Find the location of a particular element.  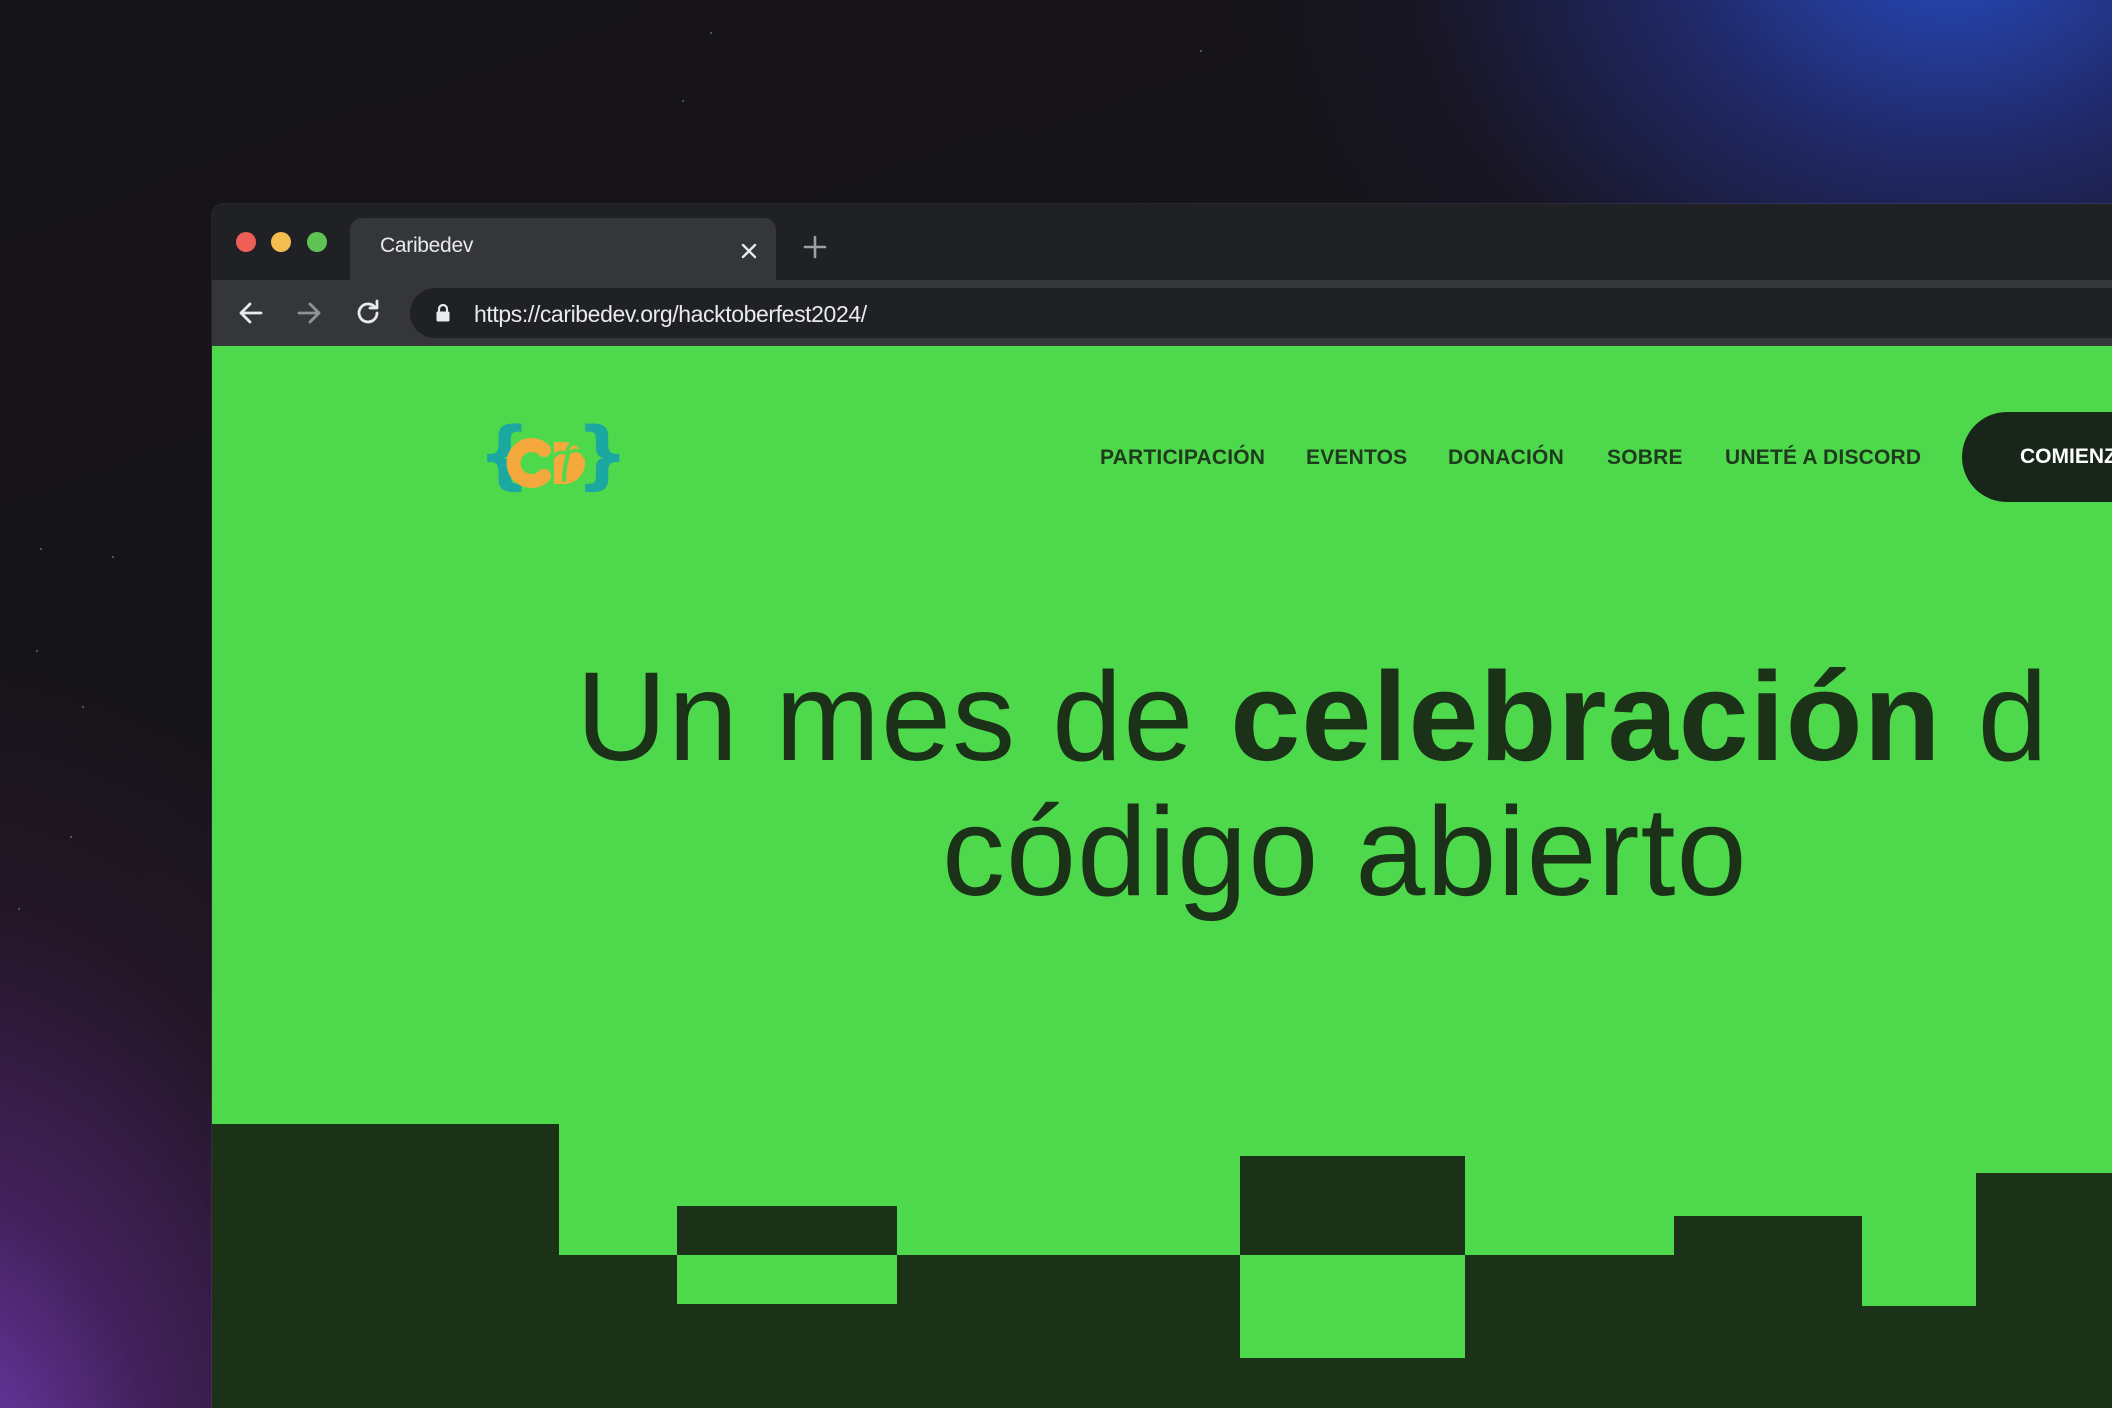

close-window-button is located at coordinates (246, 242).